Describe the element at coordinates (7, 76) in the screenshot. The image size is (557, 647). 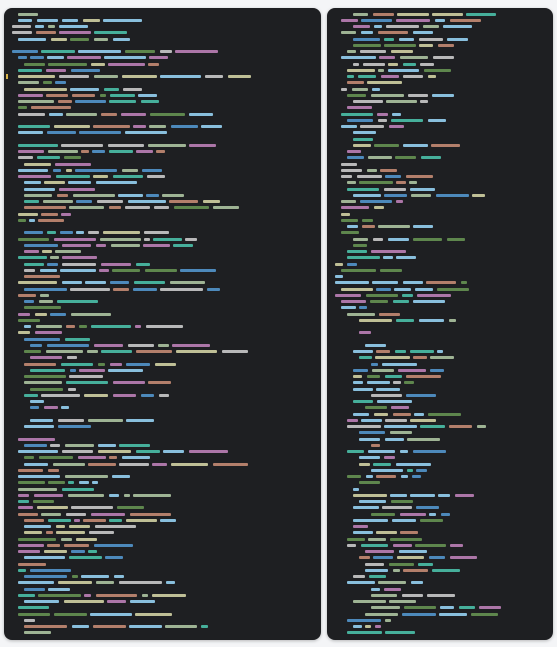
I see `gutter-change-marker` at that location.